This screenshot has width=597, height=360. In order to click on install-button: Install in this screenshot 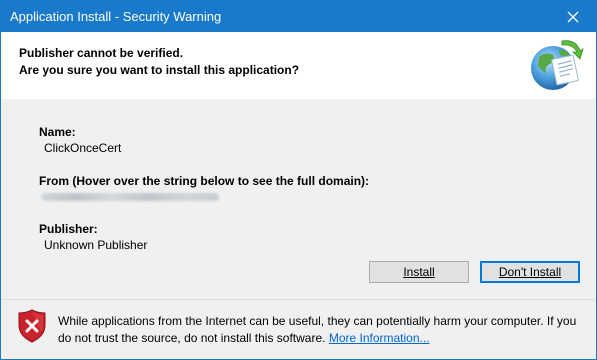, I will do `click(419, 272)`.